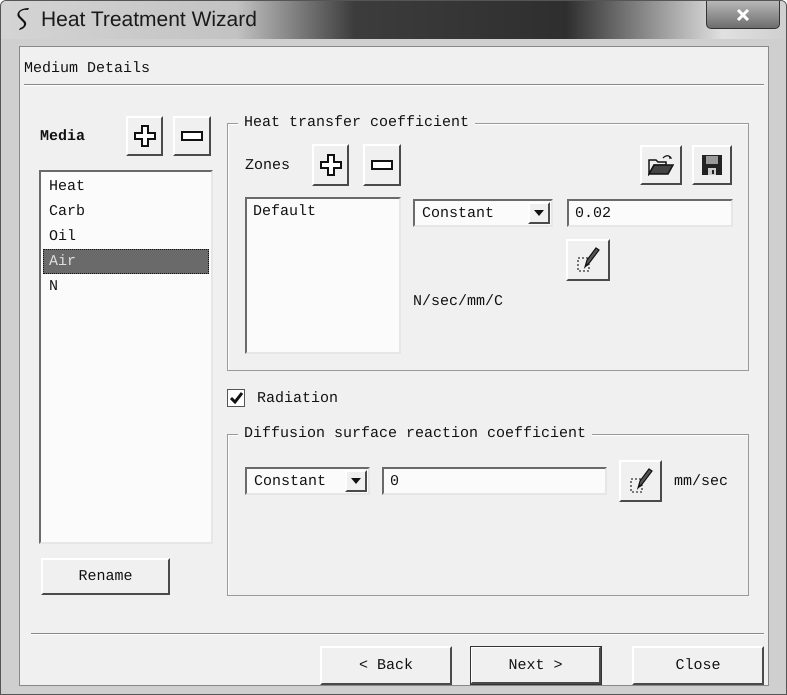  I want to click on media-item: Oil, so click(126, 237).